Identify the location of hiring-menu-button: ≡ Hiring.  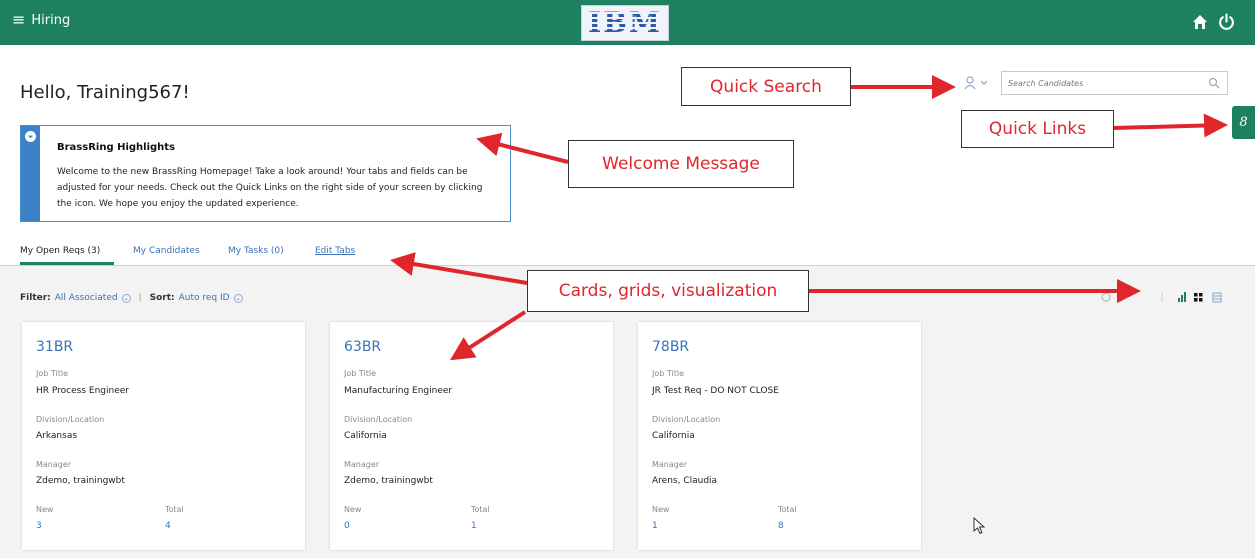
(41, 20).